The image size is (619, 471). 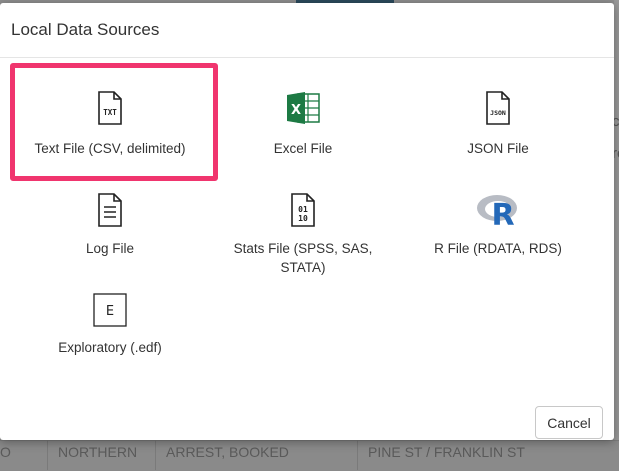 I want to click on source-text-file: TXT Text File (CSV, delimited), so click(x=110, y=130).